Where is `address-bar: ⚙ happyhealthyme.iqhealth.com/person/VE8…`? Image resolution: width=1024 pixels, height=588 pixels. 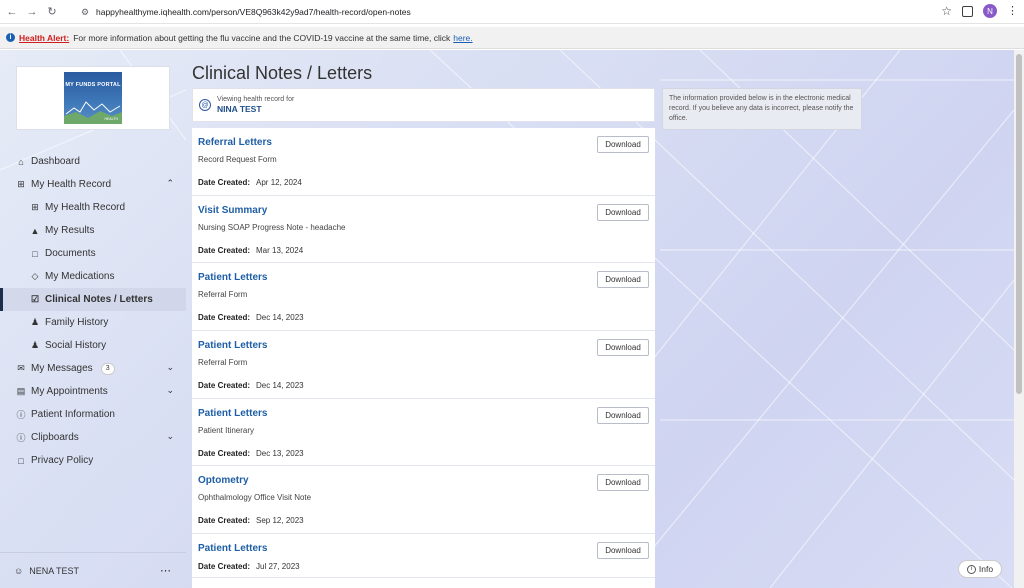 address-bar: ⚙ happyhealthyme.iqhealth.com/person/VE8… is located at coordinates (509, 12).